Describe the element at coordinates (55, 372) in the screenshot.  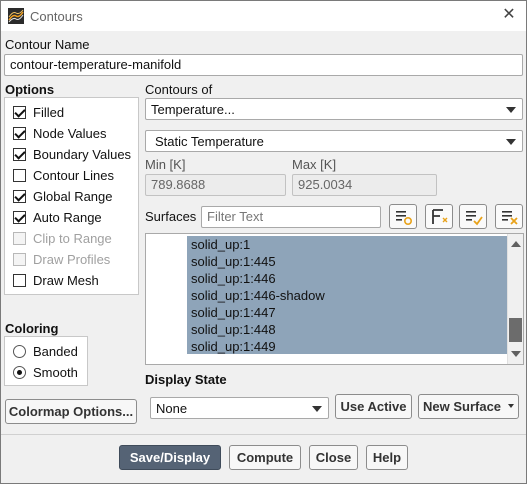
I see `radio-label: Smooth` at that location.